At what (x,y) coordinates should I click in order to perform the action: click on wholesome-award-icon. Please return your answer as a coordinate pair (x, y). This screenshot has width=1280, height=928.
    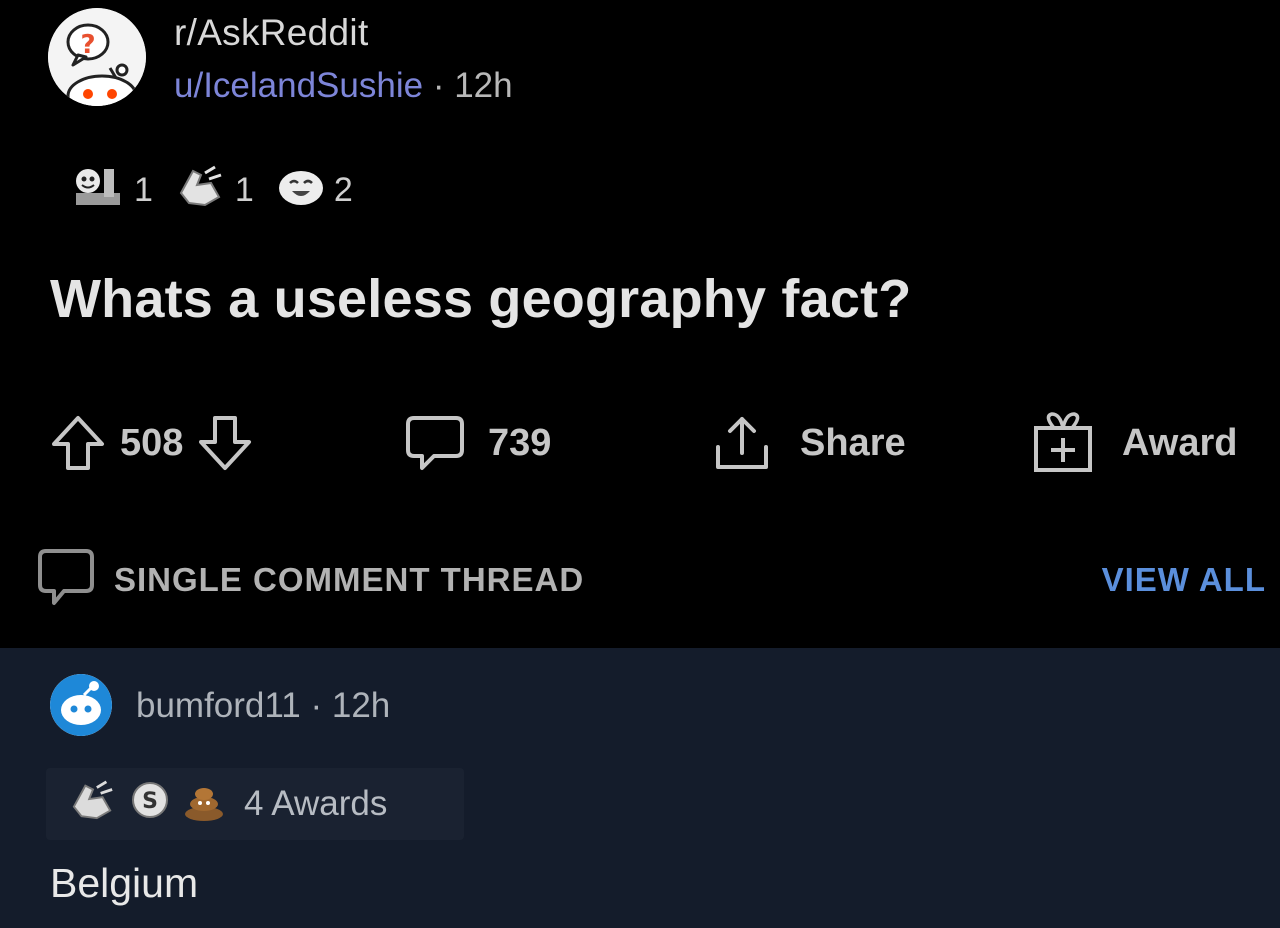
    Looking at the image, I should click on (98, 190).